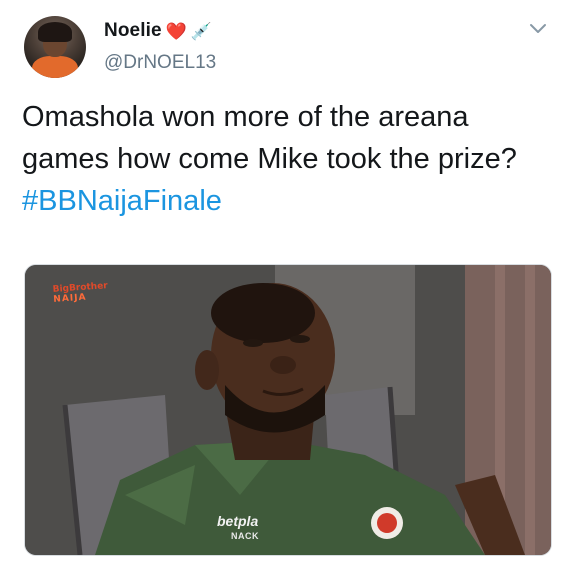  Describe the element at coordinates (80, 293) in the screenshot. I see `bbnaija-logo: BigBrother NAIJA` at that location.